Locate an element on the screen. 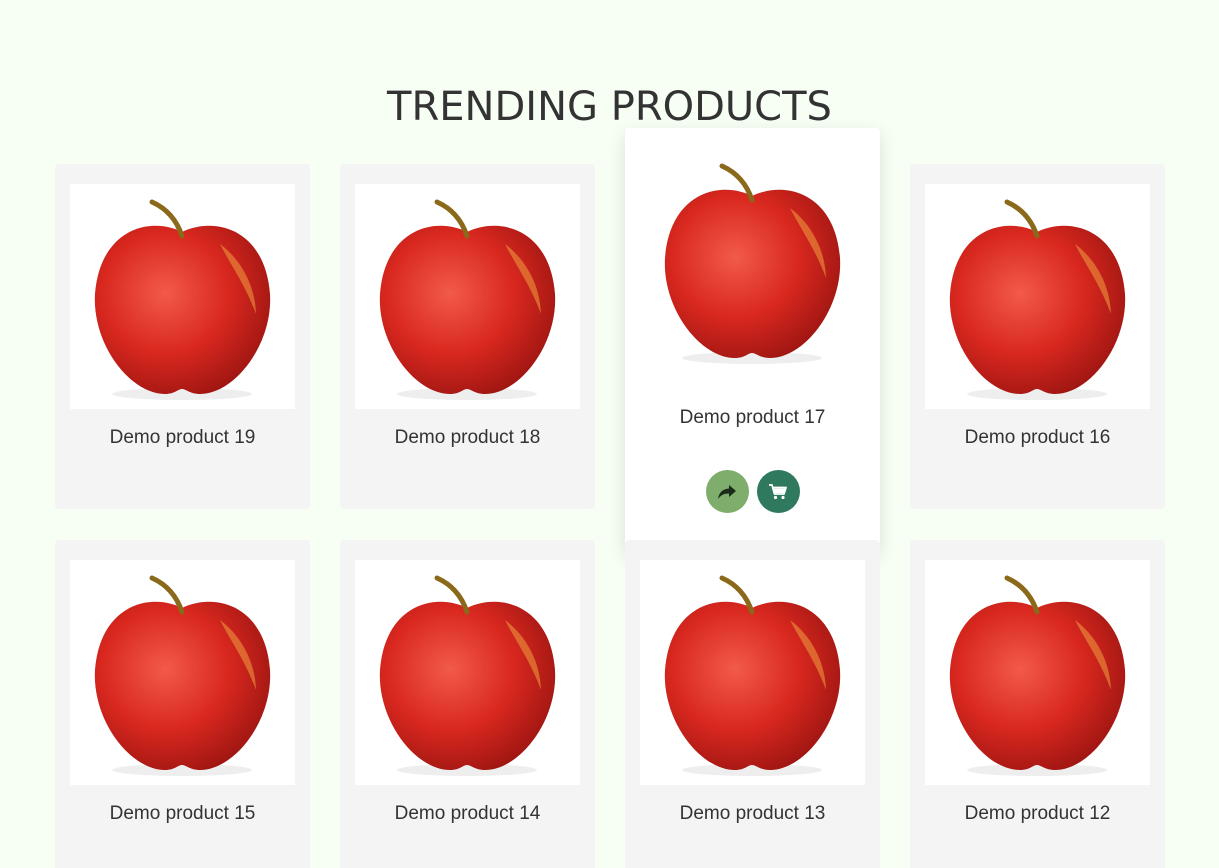 The image size is (1219, 868). product-card: Demo product 19 is located at coordinates (182, 336).